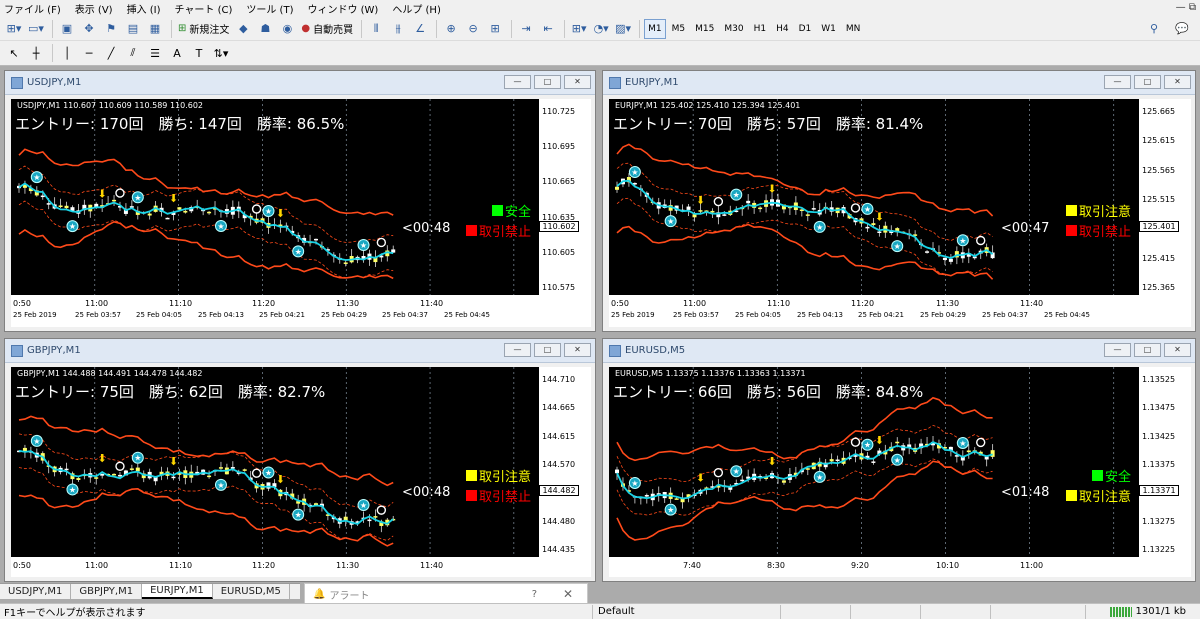  I want to click on chart-tab: USDJPY,M1, so click(36, 591).